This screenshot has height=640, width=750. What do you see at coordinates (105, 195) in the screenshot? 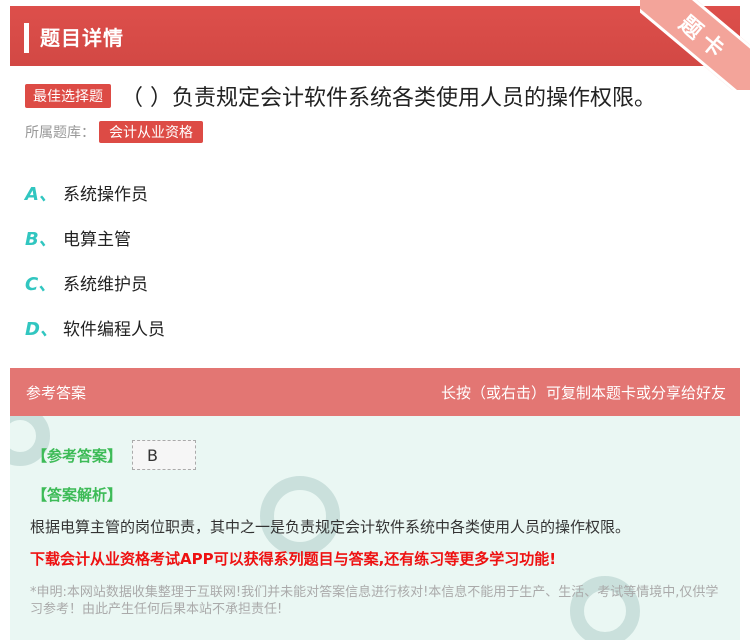
I see `option-text: 系统操作员` at bounding box center [105, 195].